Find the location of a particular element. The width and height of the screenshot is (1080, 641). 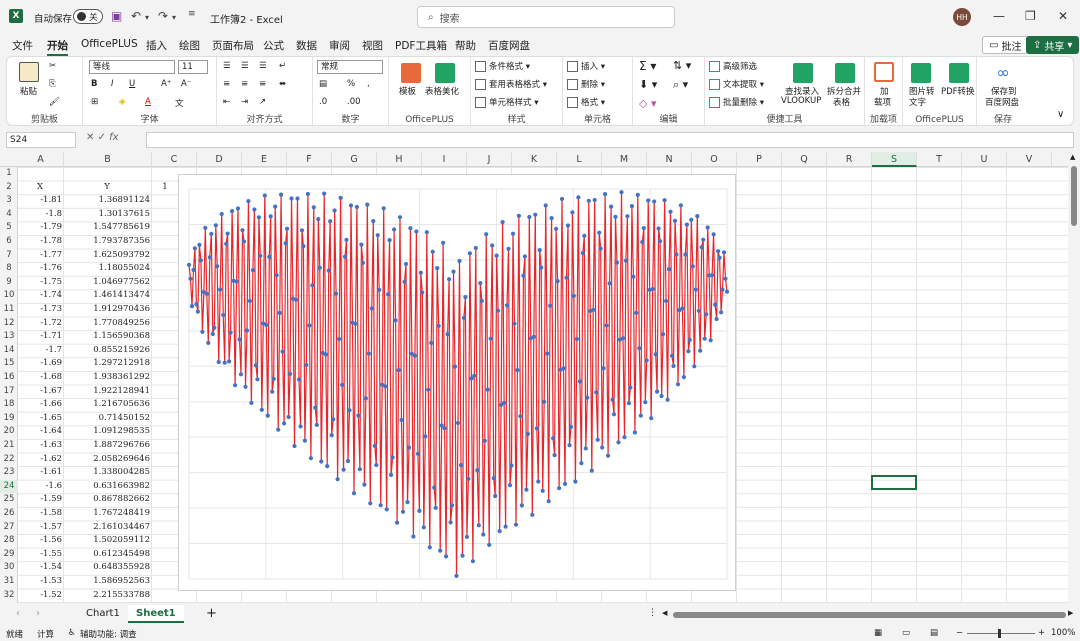

tab-view: 视图 is located at coordinates (372, 45).